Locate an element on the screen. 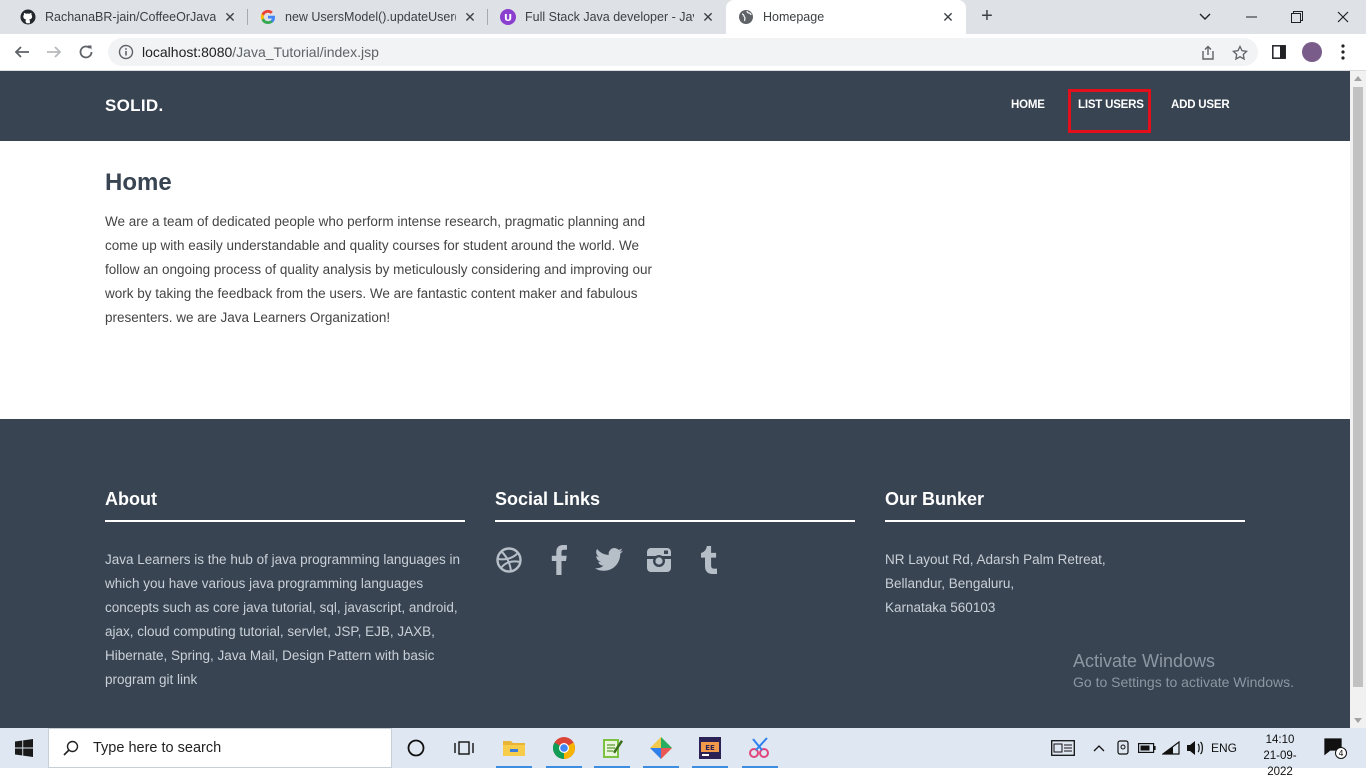 The height and width of the screenshot is (780, 1366). restore-icon is located at coordinates (1297, 17).